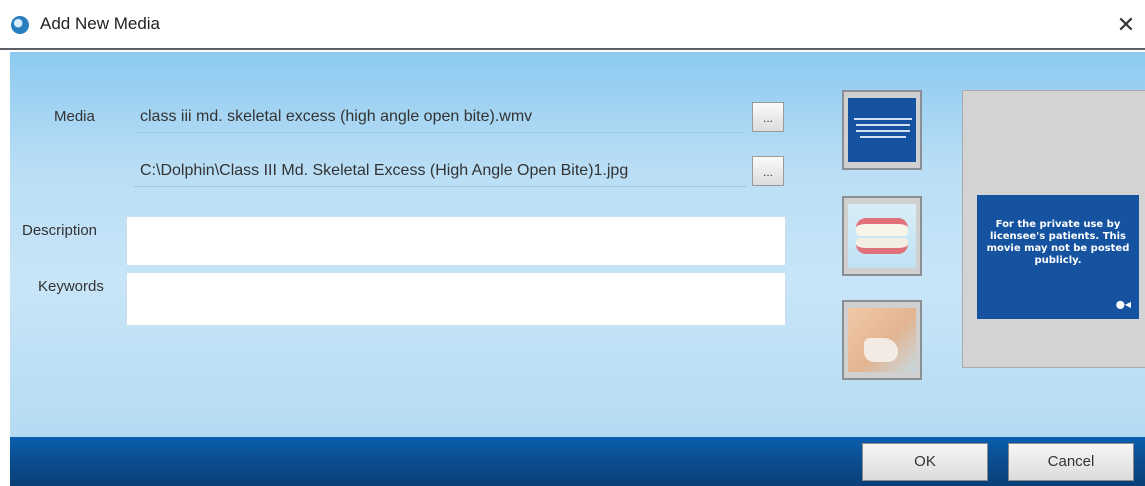 The width and height of the screenshot is (1145, 486). What do you see at coordinates (100, 23) in the screenshot?
I see `window-title: Add New Media` at bounding box center [100, 23].